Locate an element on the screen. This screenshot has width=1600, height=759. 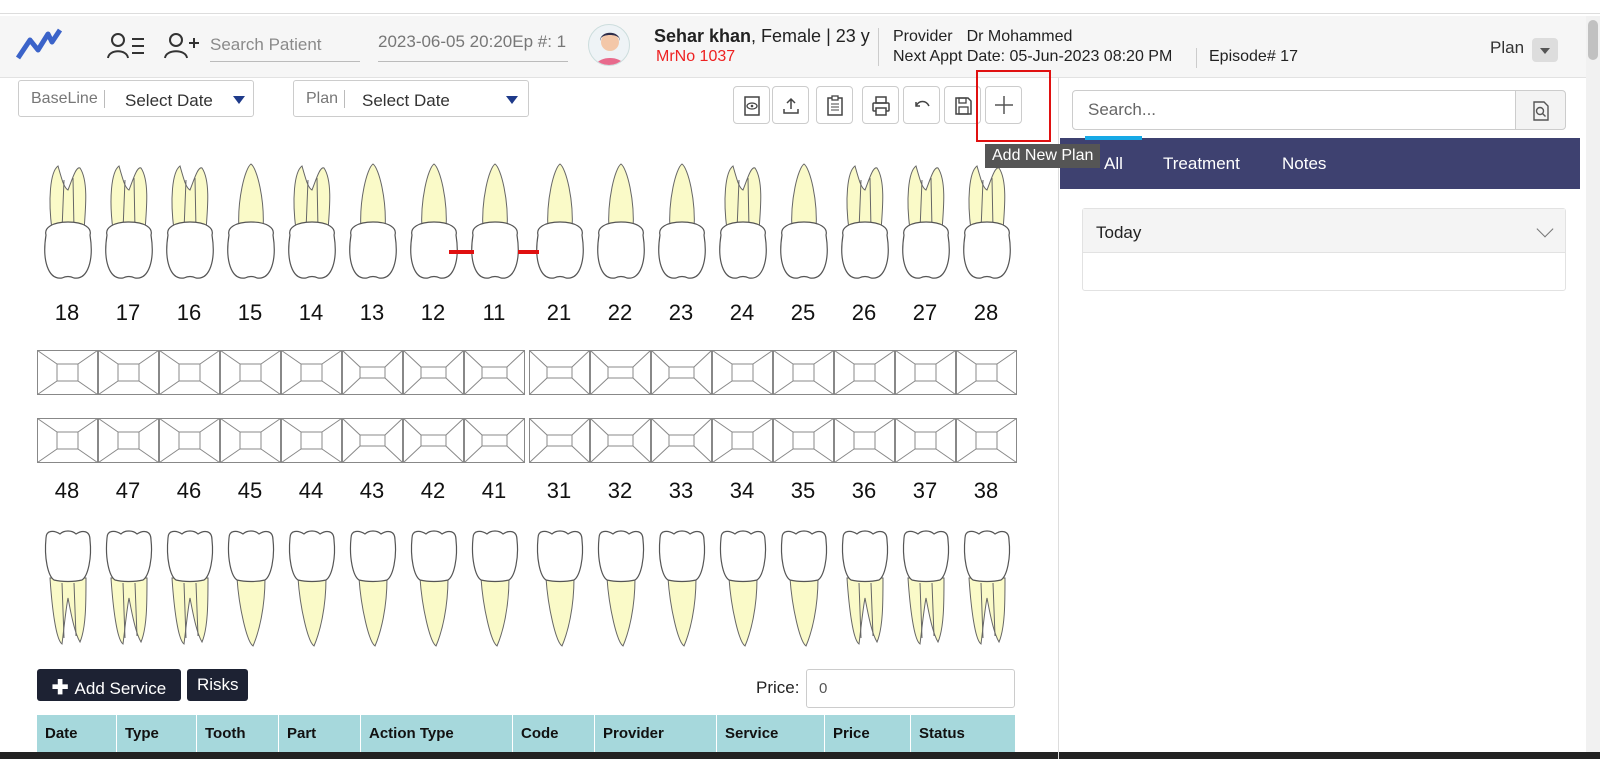
today-section-header: Today is located at coordinates (1324, 231).